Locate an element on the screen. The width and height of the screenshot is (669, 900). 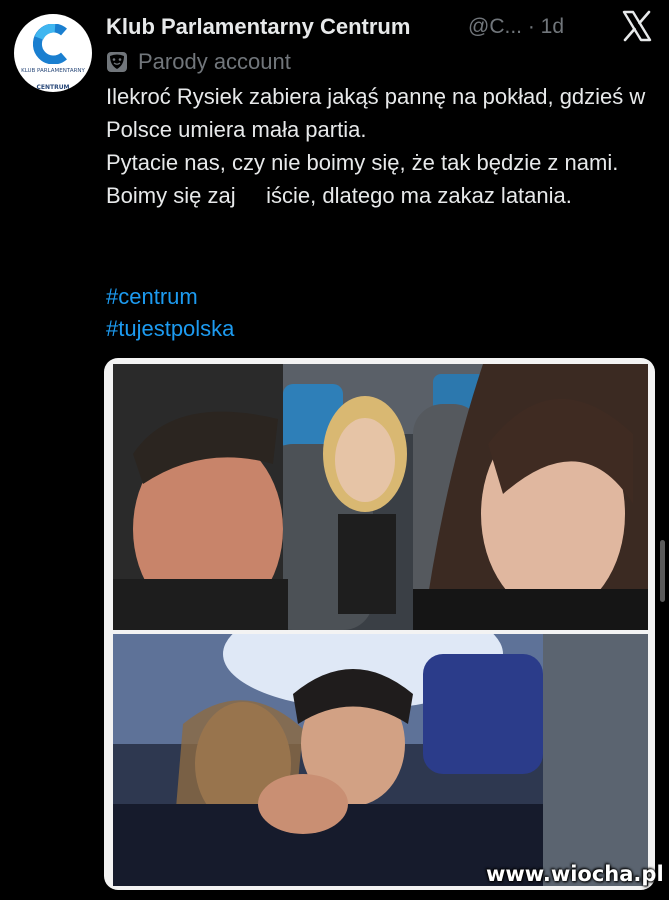
parody-mask-icon is located at coordinates (117, 62).